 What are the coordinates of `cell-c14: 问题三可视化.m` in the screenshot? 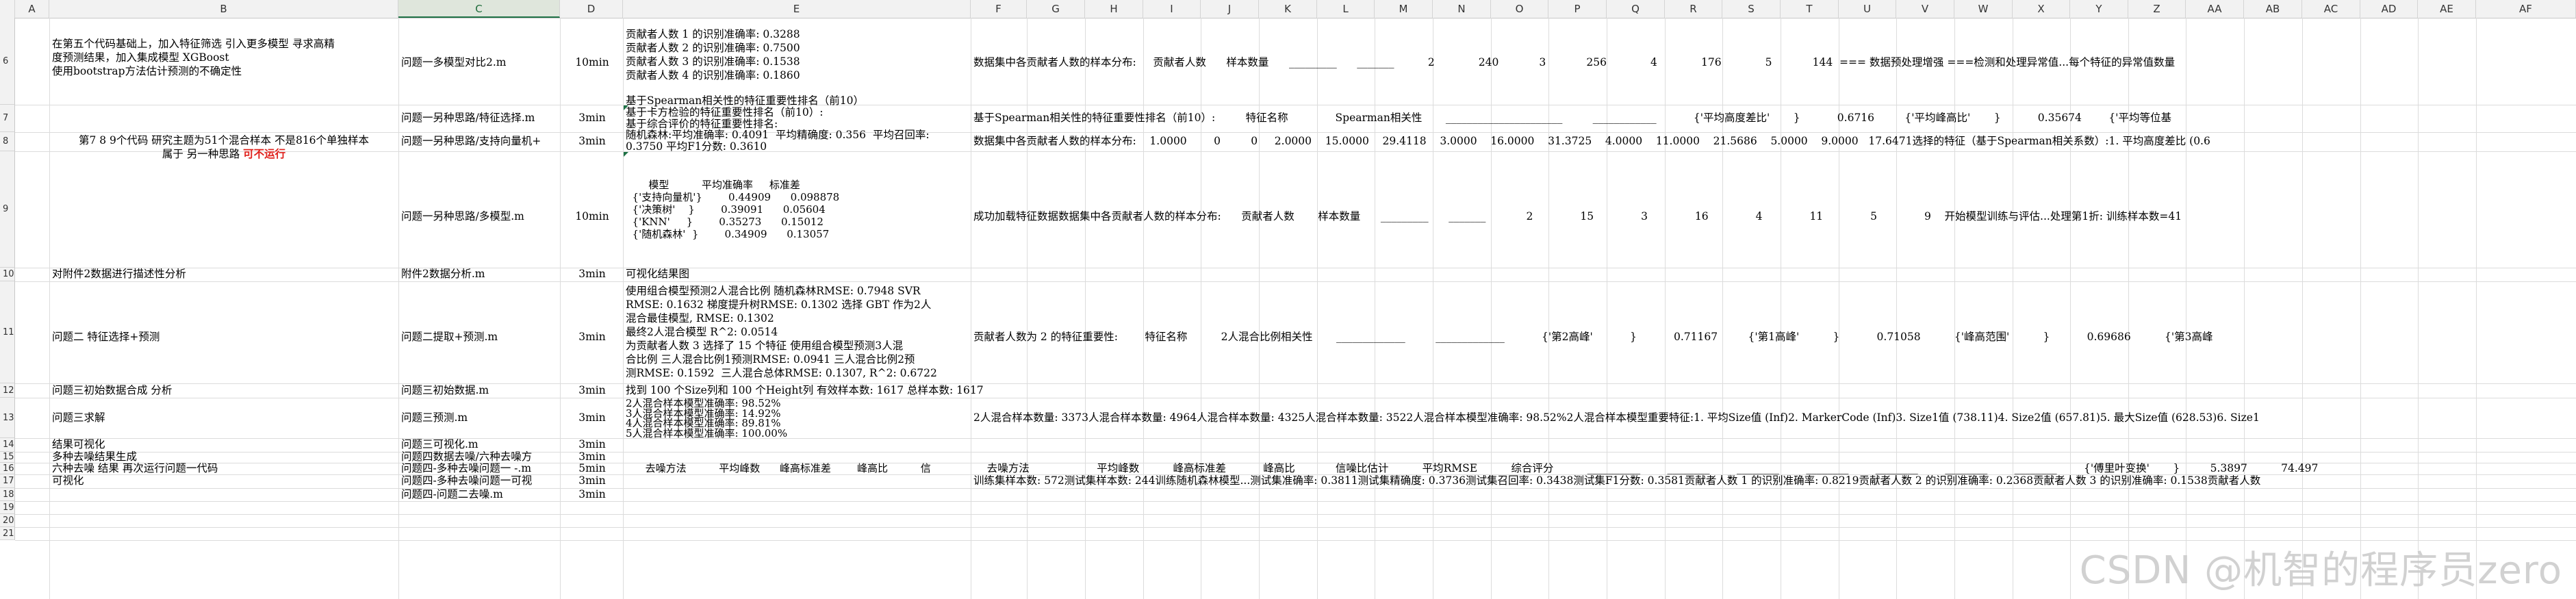 It's located at (480, 444).